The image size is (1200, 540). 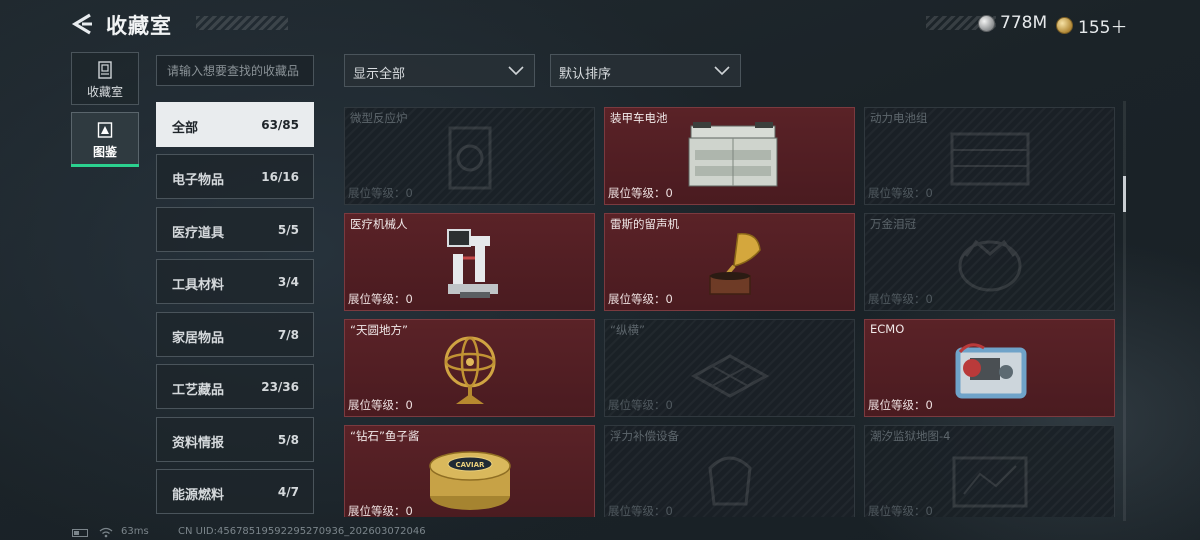 I want to click on category-name: 资料情报, so click(x=198, y=443).